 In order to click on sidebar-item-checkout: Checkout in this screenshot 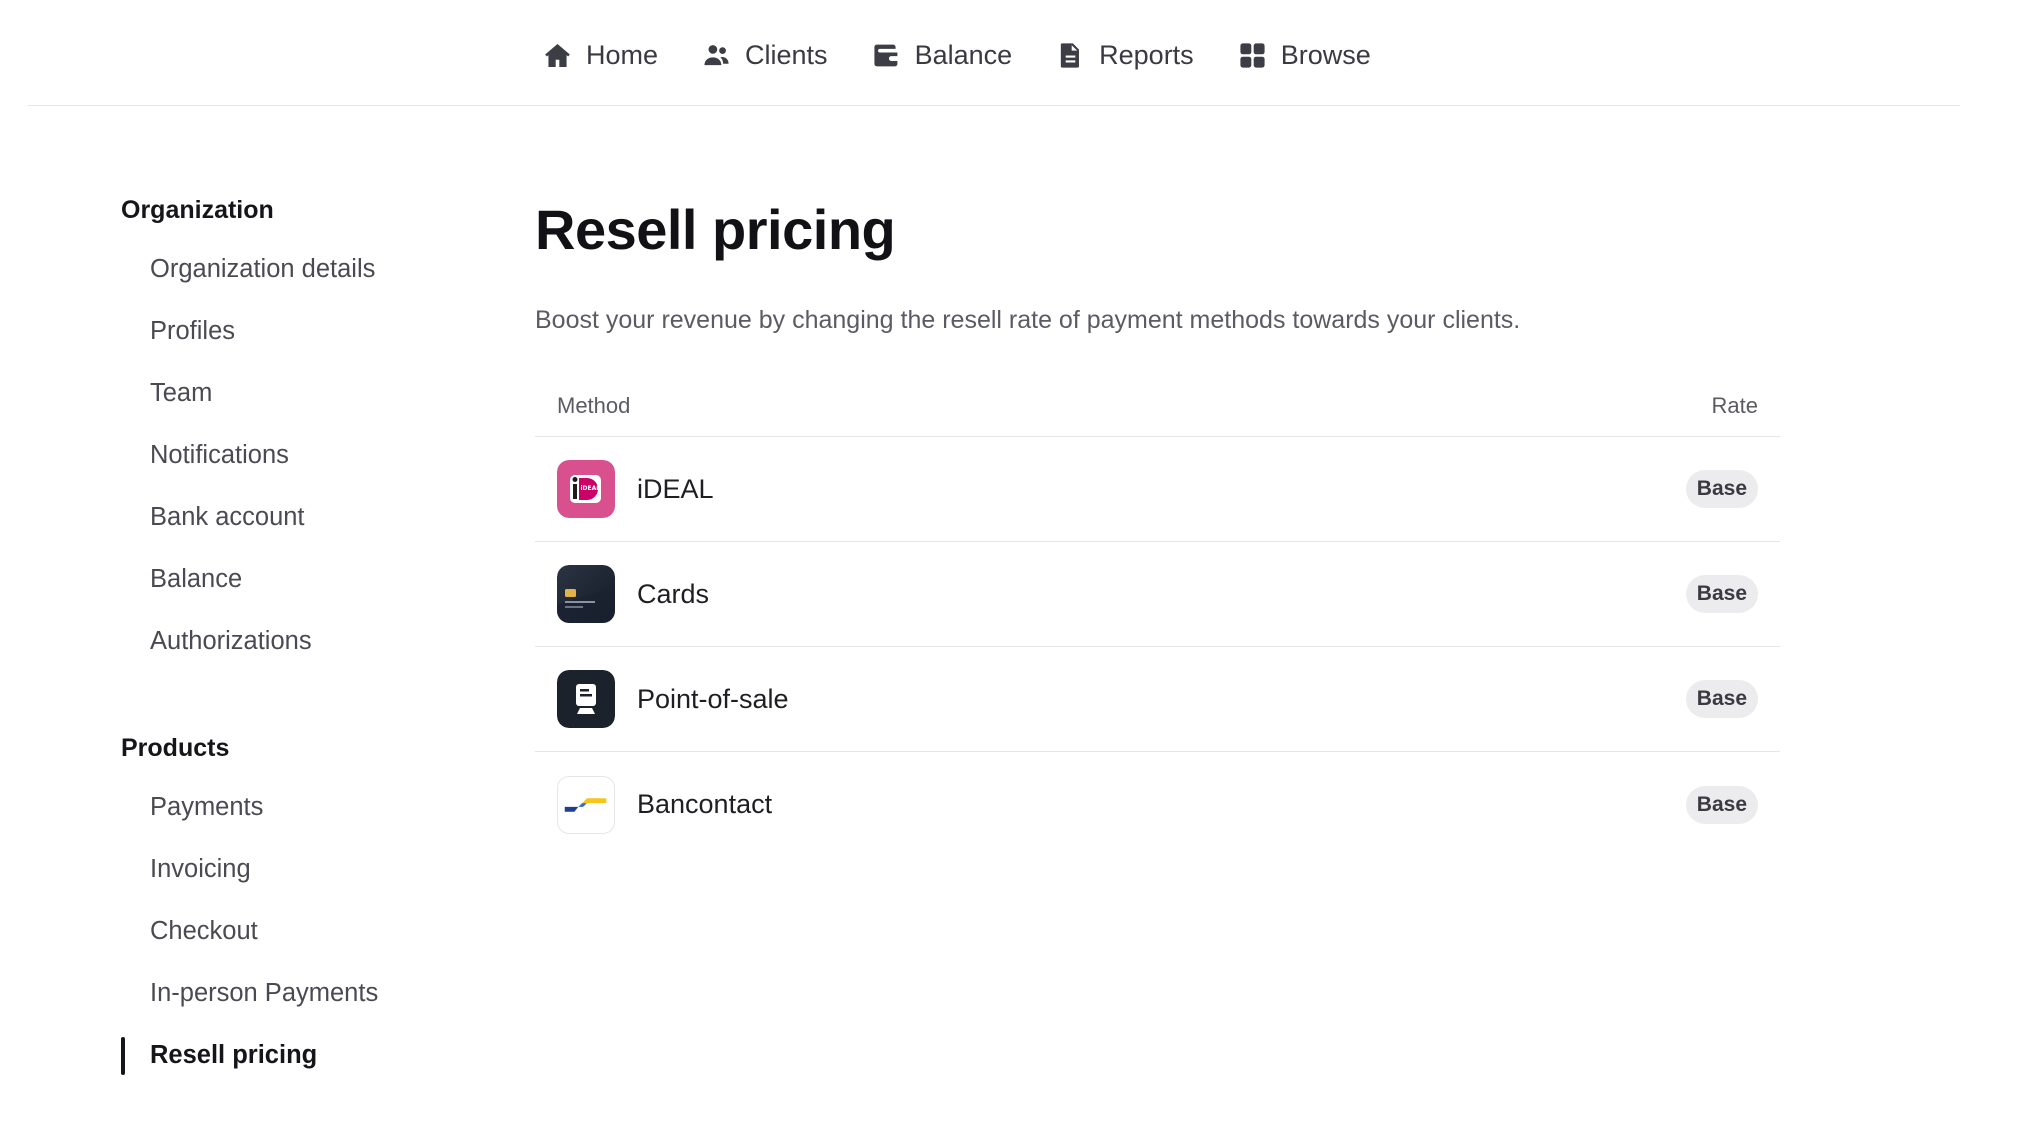, I will do `click(291, 939)`.